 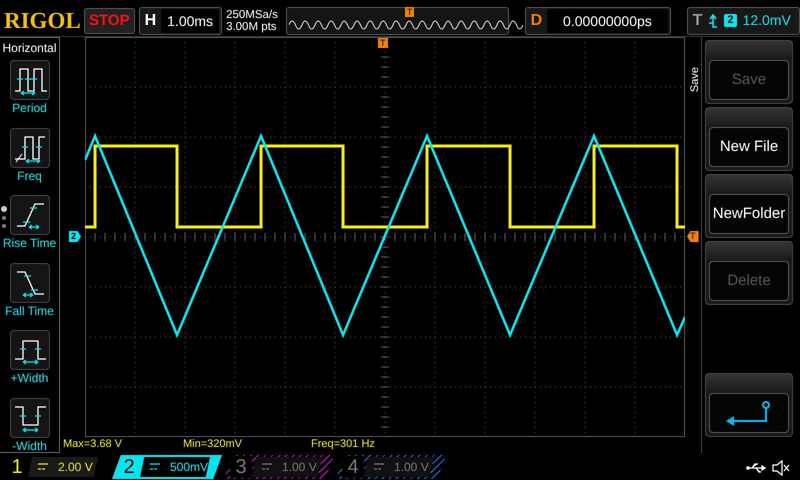 What do you see at coordinates (93, 444) in the screenshot?
I see `measurement-reading: Max=3.68 V` at bounding box center [93, 444].